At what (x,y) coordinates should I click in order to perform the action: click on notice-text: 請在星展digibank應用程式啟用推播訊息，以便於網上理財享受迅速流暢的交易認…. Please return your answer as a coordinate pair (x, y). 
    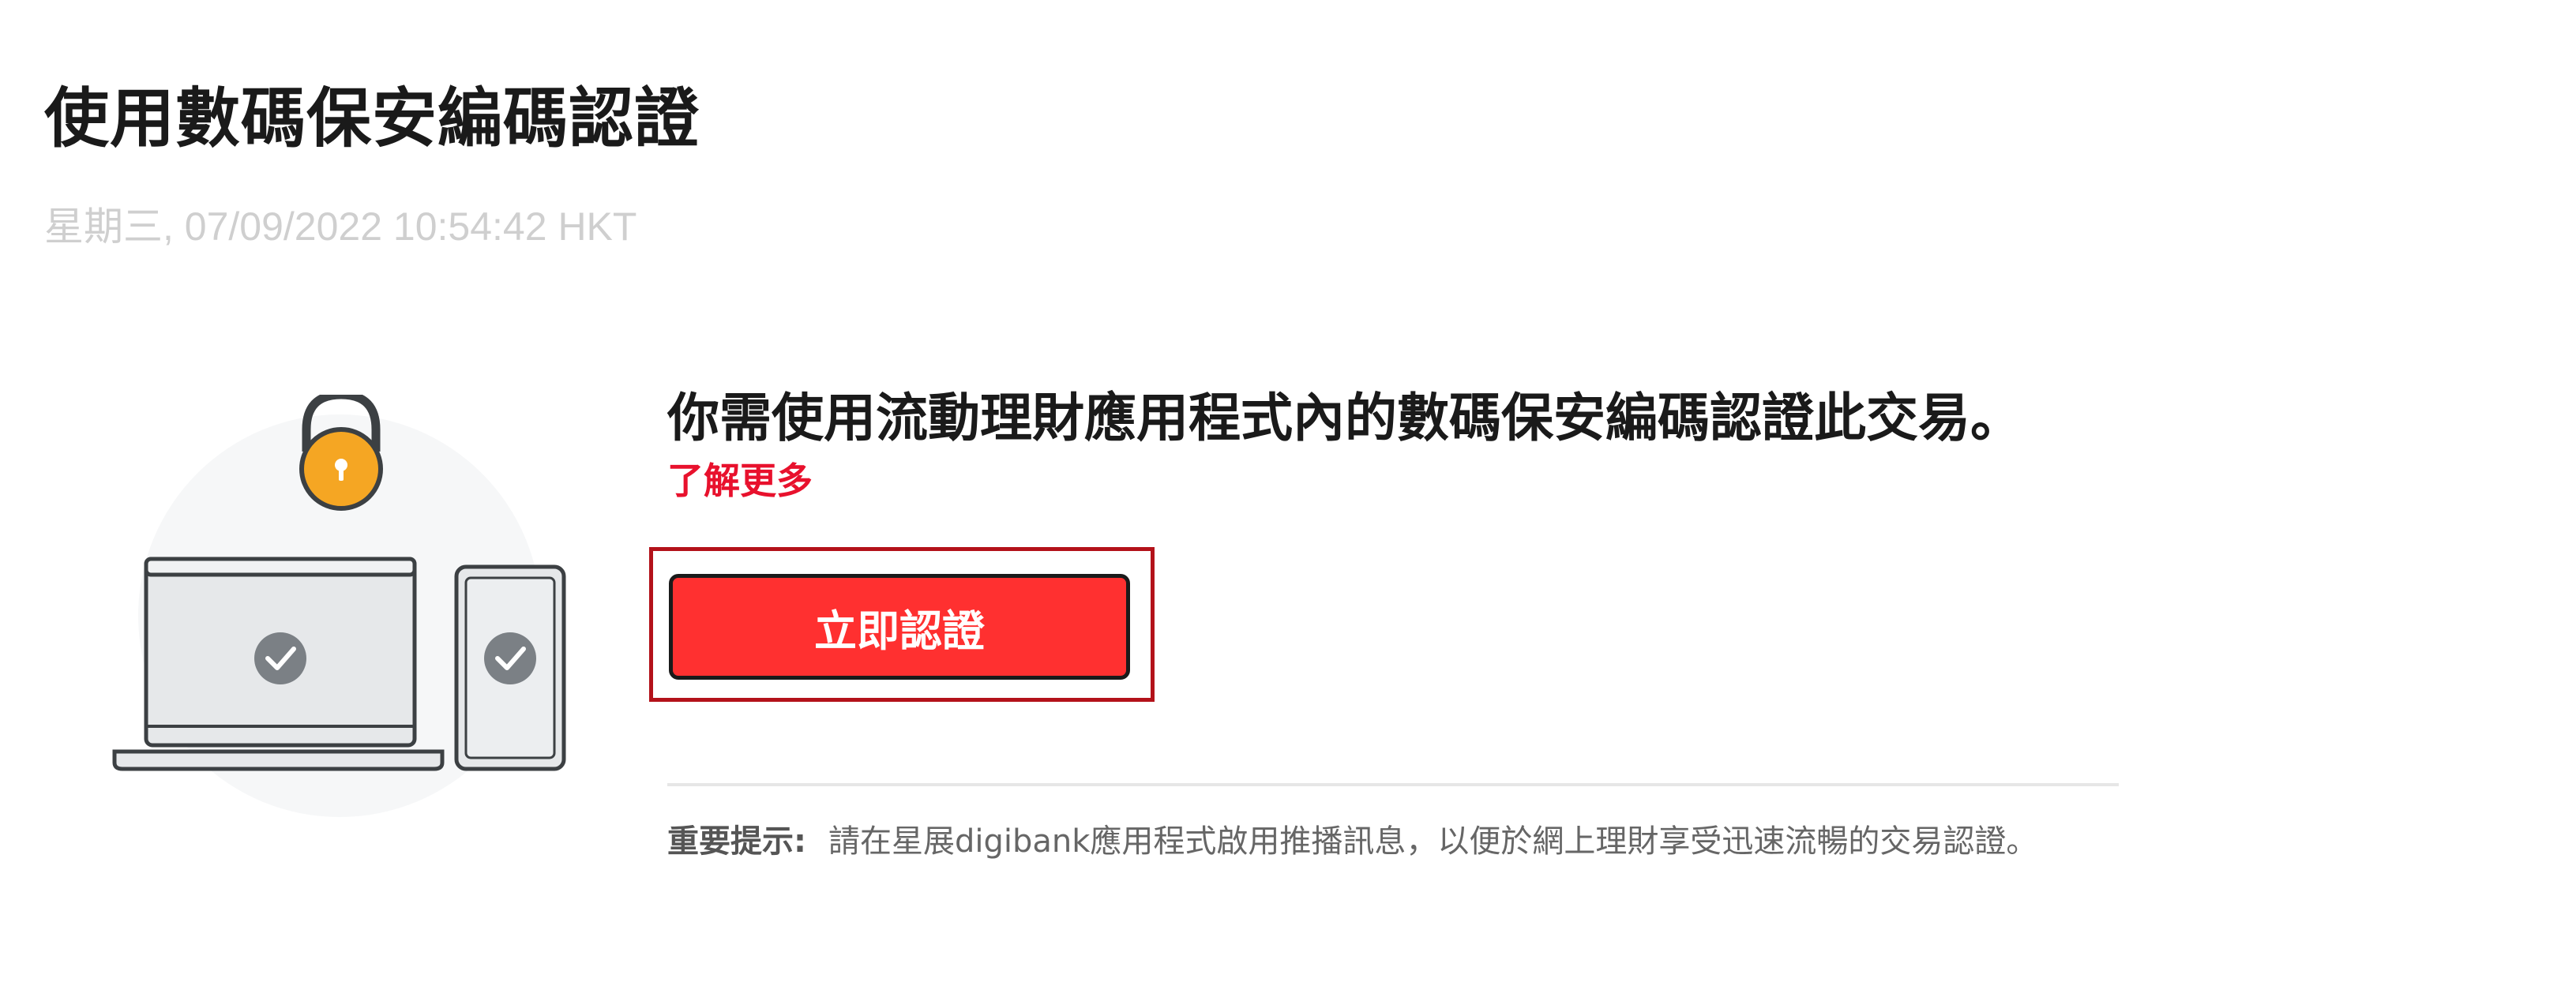
    Looking at the image, I should click on (1433, 841).